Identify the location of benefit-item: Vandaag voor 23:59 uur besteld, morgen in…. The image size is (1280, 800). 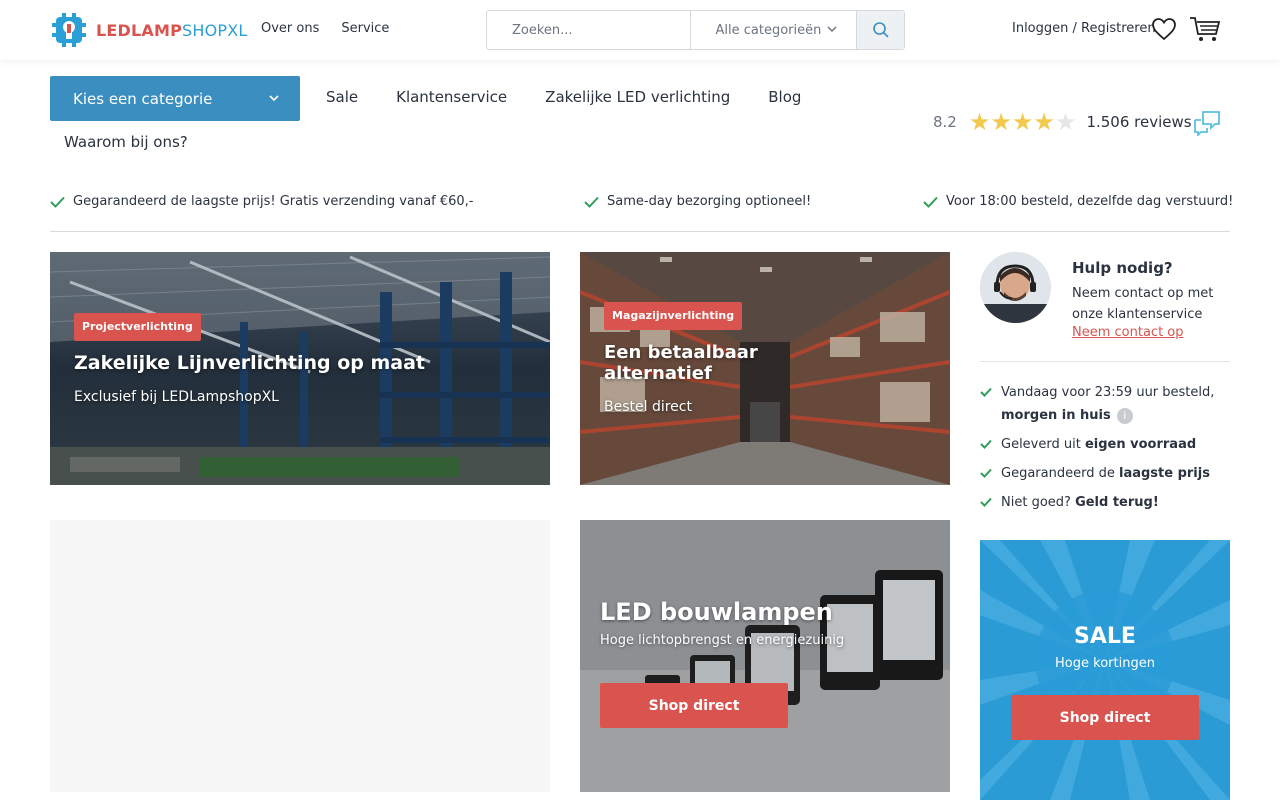
(1105, 404).